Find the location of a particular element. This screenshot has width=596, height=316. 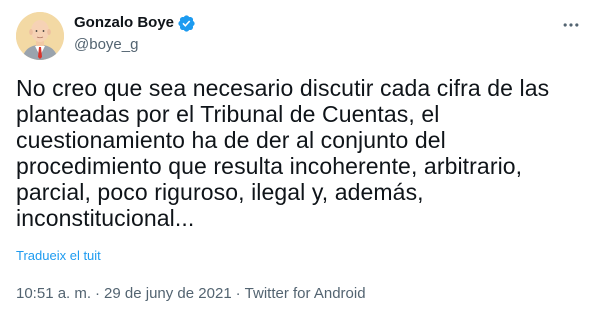

verified-badge-icon is located at coordinates (186, 23).